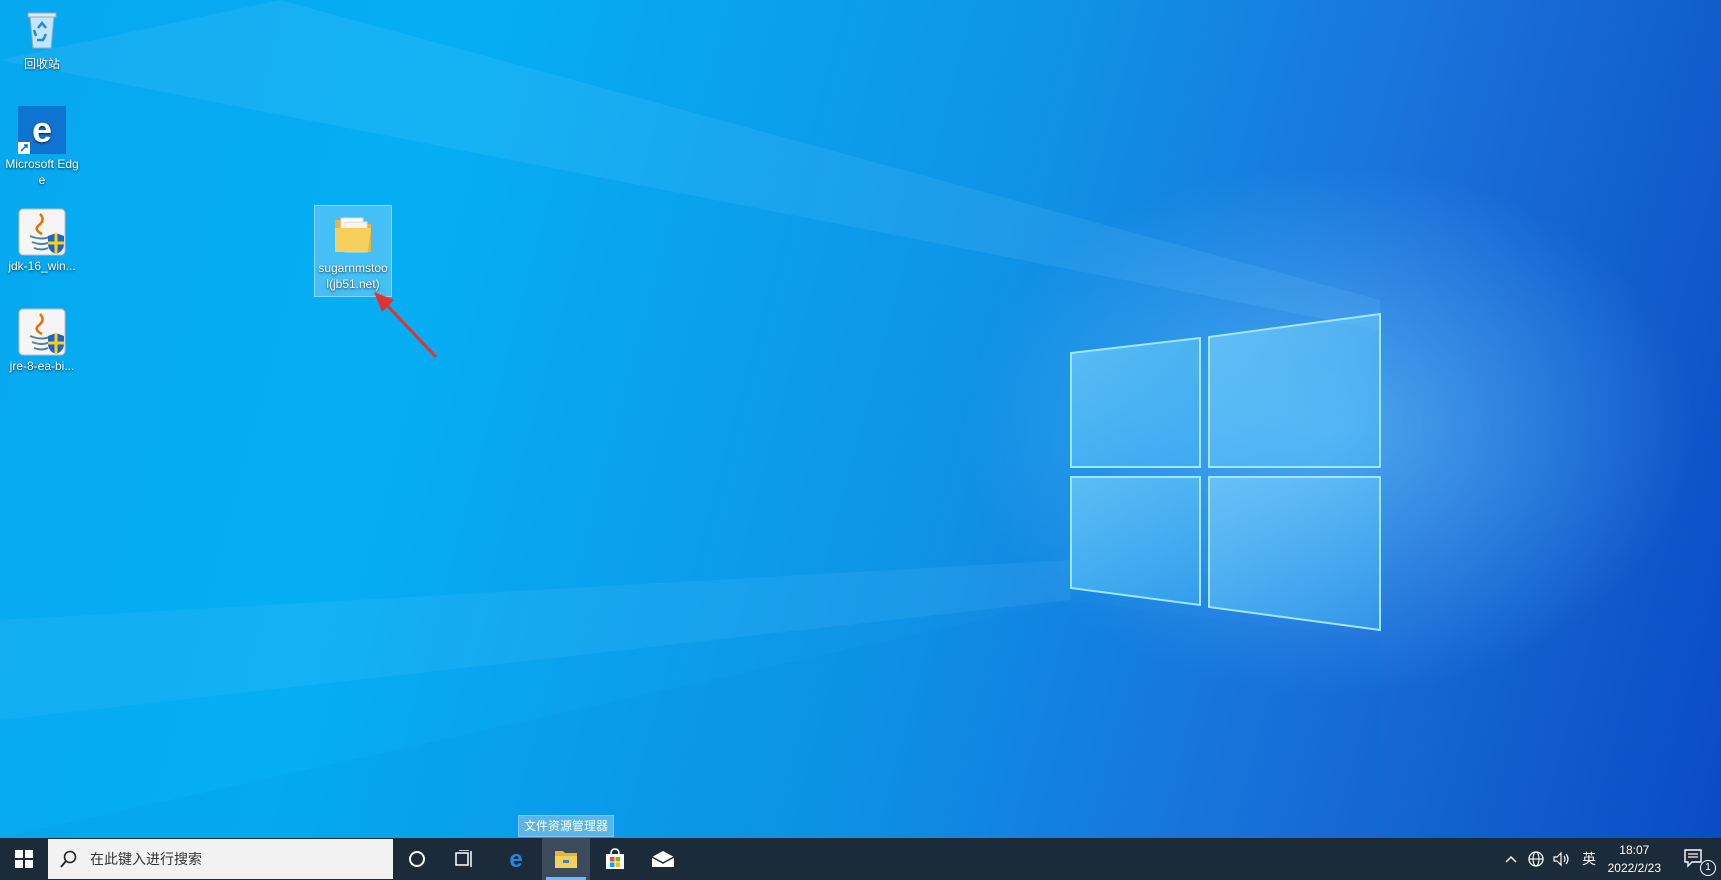 The width and height of the screenshot is (1721, 880). What do you see at coordinates (1695, 859) in the screenshot?
I see `action-center-button: 1` at bounding box center [1695, 859].